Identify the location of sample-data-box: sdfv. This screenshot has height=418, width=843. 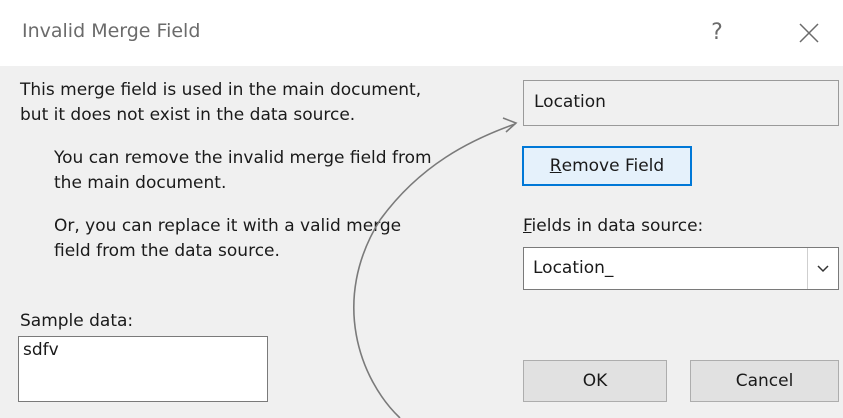
(143, 369).